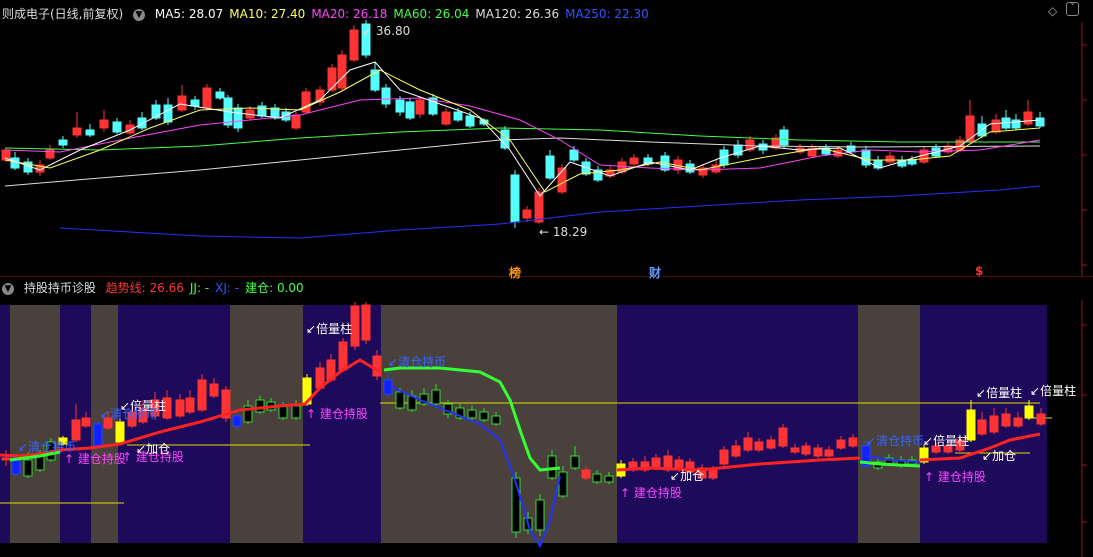 The image size is (1093, 557). I want to click on ma120-line, so click(522, 162).